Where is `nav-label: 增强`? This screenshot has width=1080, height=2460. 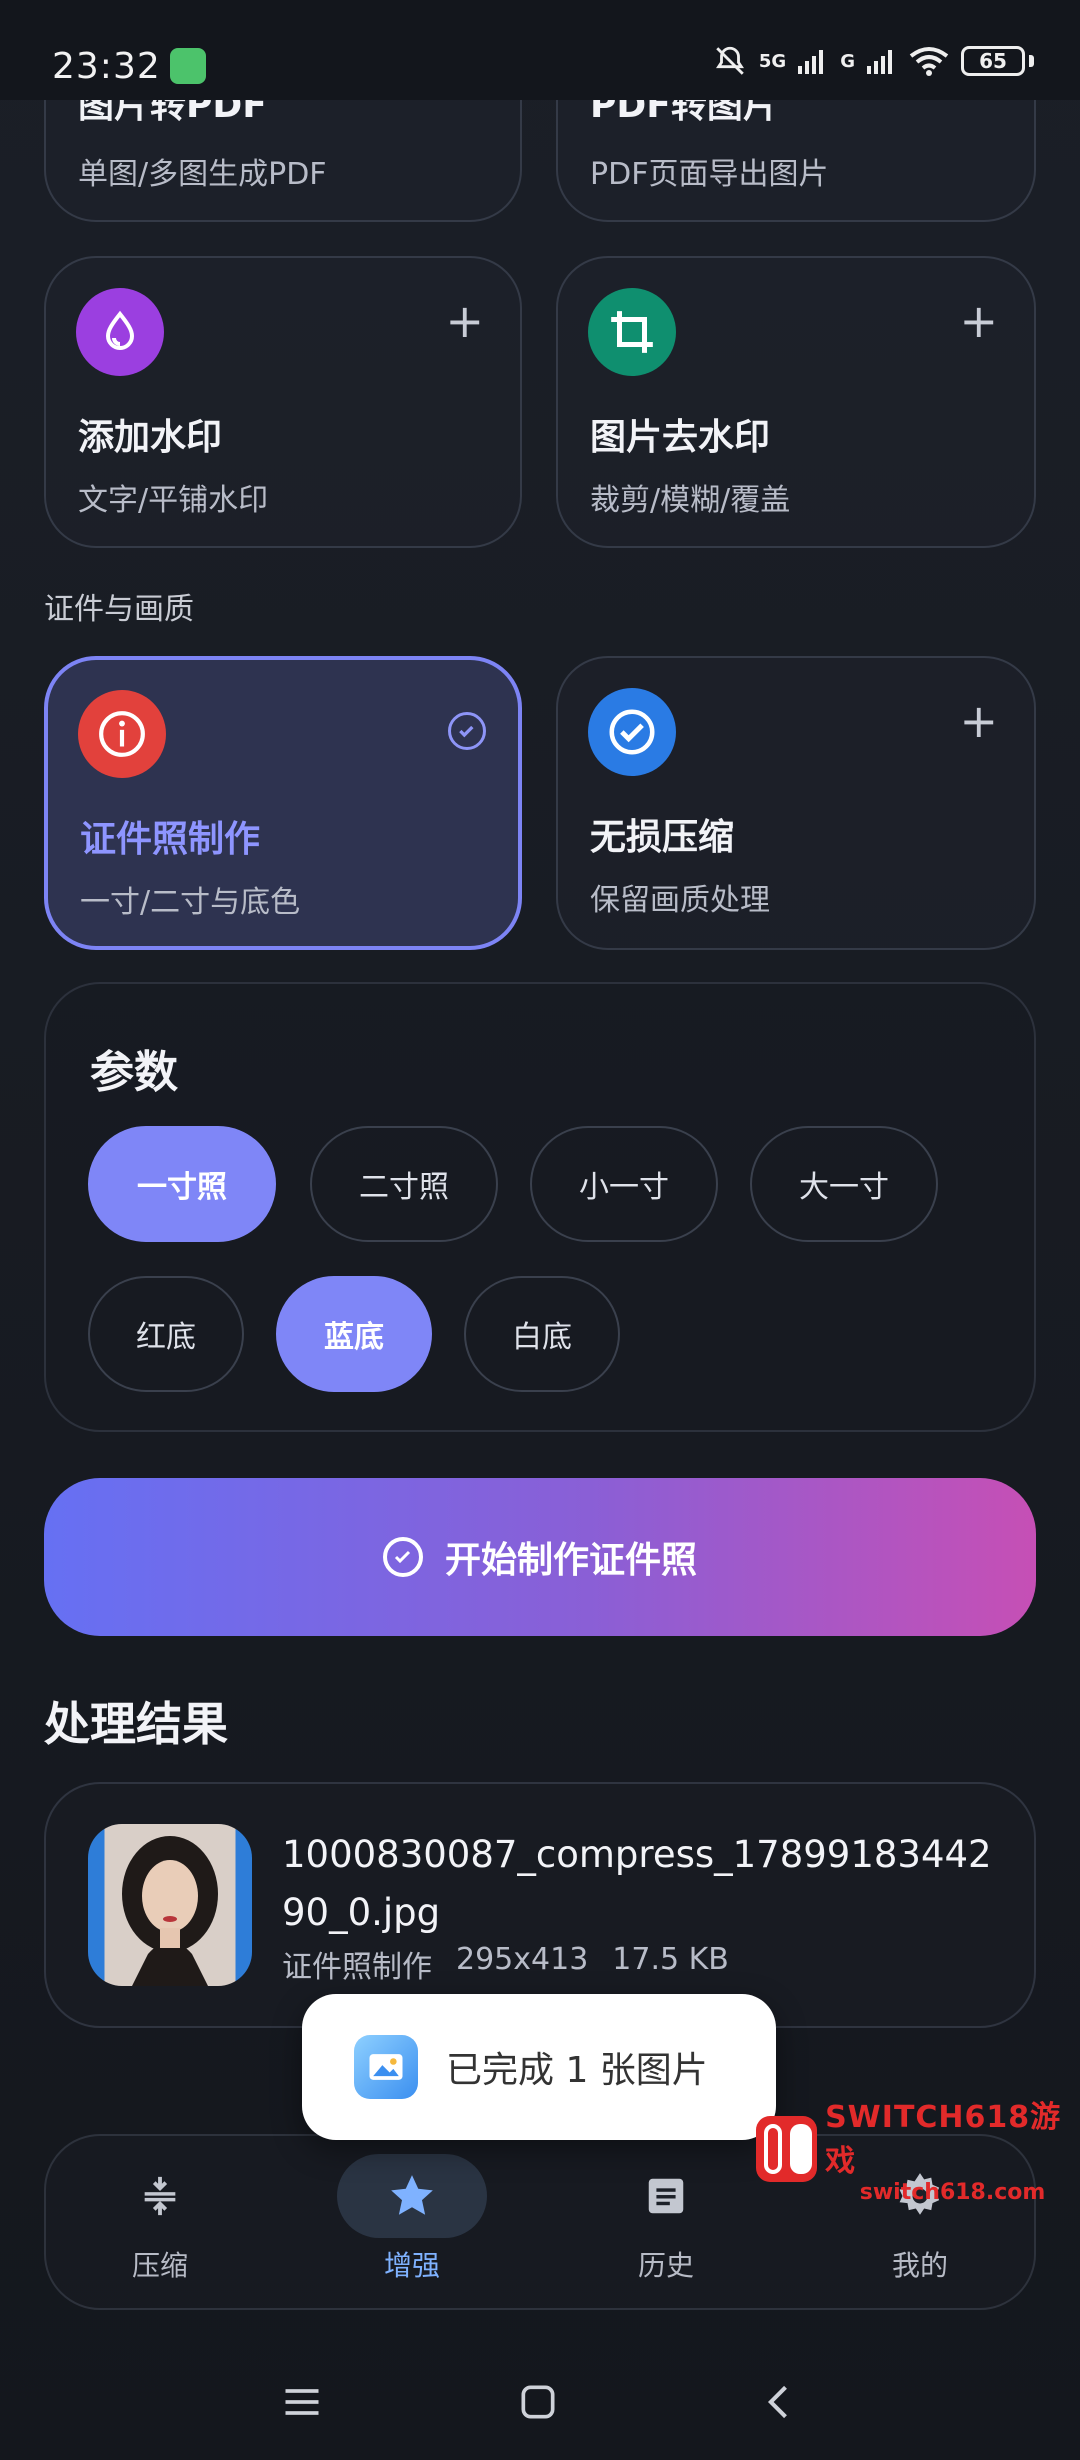 nav-label: 增强 is located at coordinates (411, 2265).